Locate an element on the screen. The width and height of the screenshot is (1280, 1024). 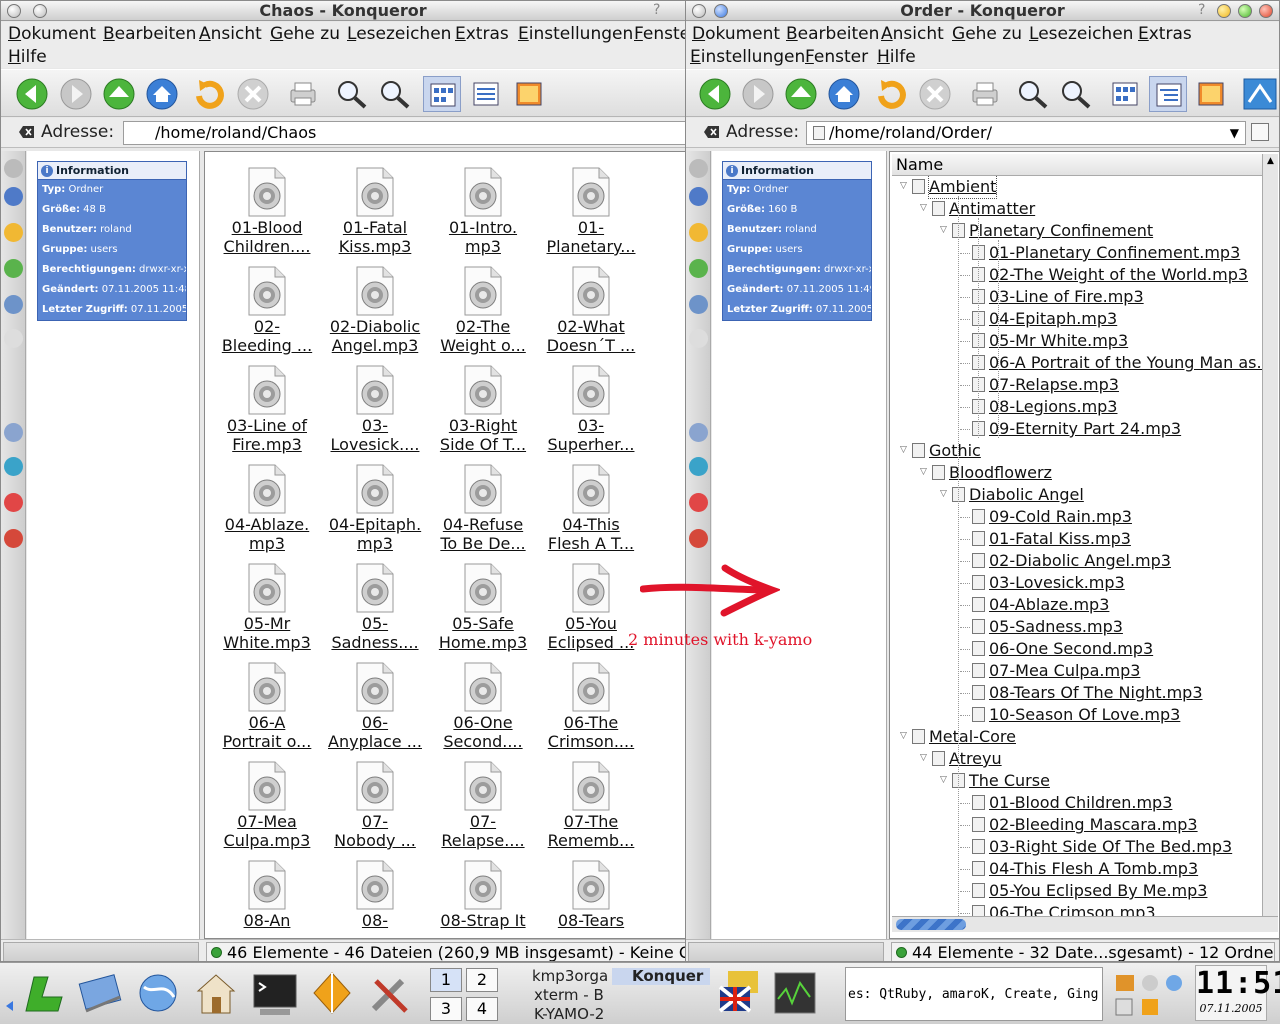
file-icon-item: 05-Safe Home.mp3 is located at coordinates (483, 607).